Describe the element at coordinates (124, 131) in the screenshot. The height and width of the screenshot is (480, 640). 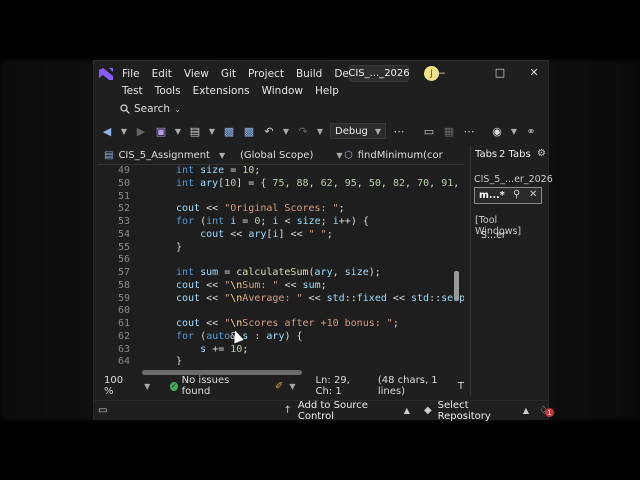
I see `back-dropdown-icon: ▼` at that location.